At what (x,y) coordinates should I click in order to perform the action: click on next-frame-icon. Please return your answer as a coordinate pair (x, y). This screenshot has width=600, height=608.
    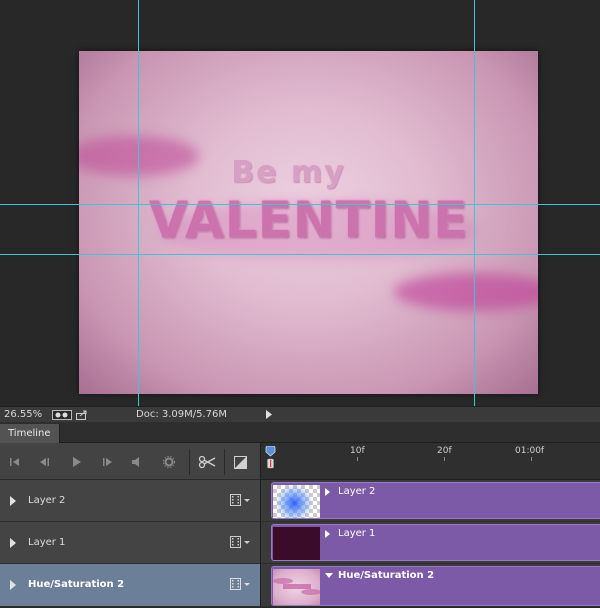
    Looking at the image, I should click on (107, 462).